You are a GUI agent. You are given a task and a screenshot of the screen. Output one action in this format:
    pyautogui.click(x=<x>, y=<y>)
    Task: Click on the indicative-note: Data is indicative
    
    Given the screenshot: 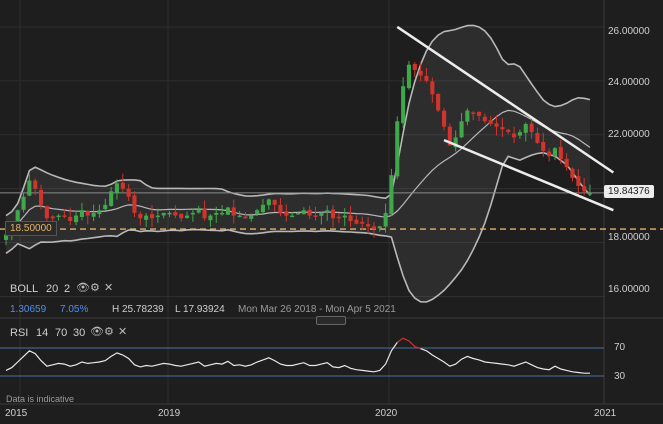 What is the action you would take?
    pyautogui.click(x=40, y=399)
    